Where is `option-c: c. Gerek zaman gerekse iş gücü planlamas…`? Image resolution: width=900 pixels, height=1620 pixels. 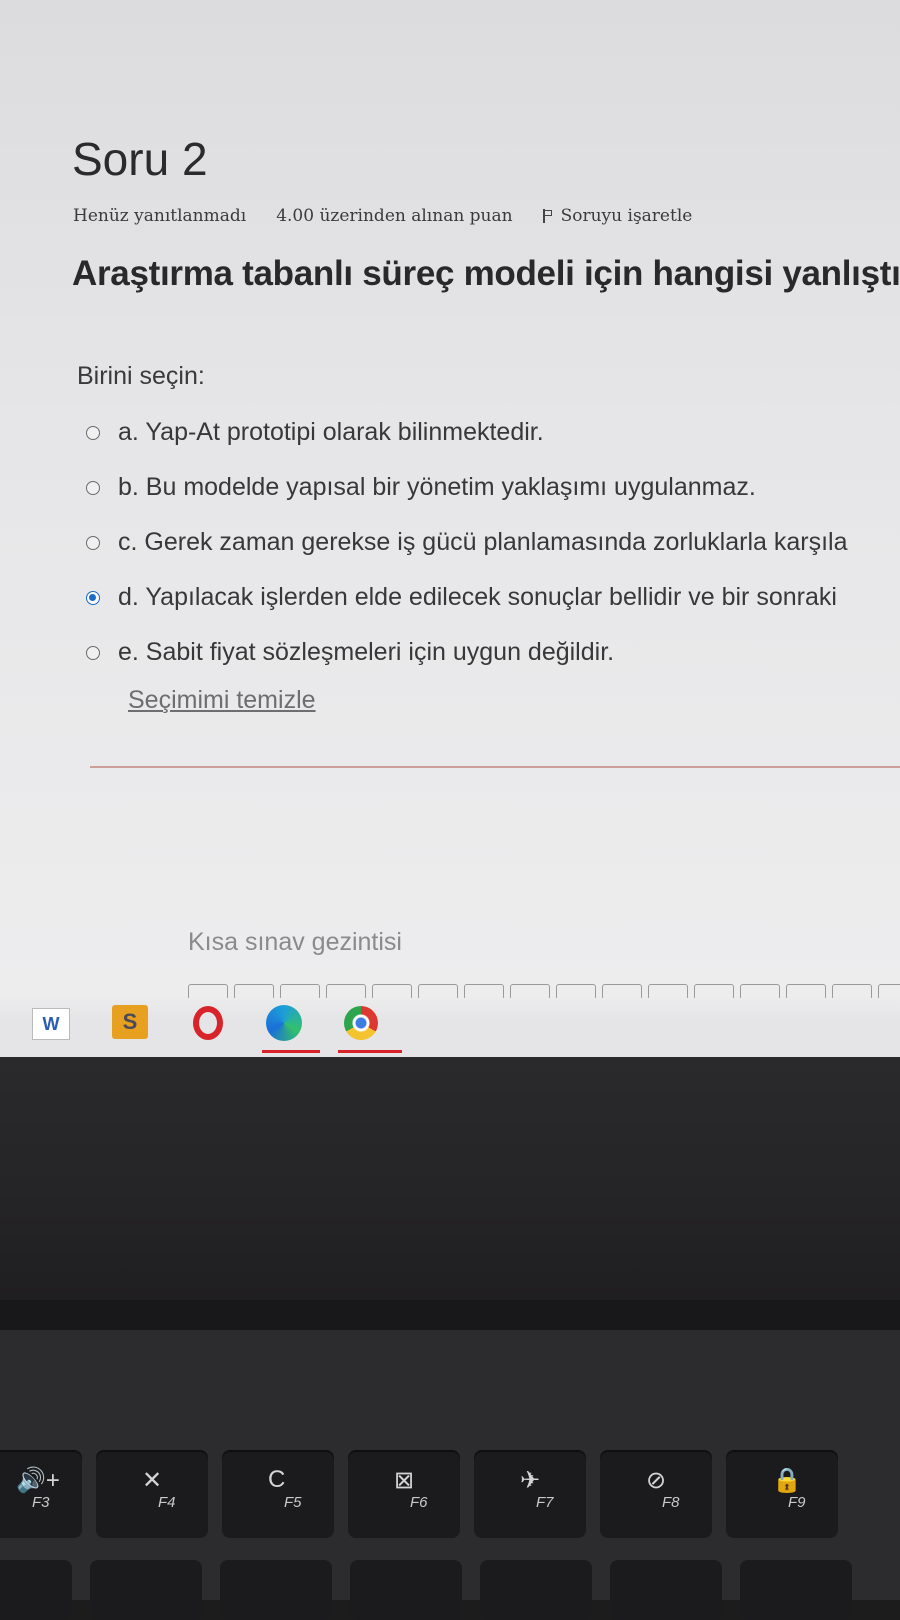 option-c: c. Gerek zaman gerekse iş gücü planlamas… is located at coordinates (493, 542).